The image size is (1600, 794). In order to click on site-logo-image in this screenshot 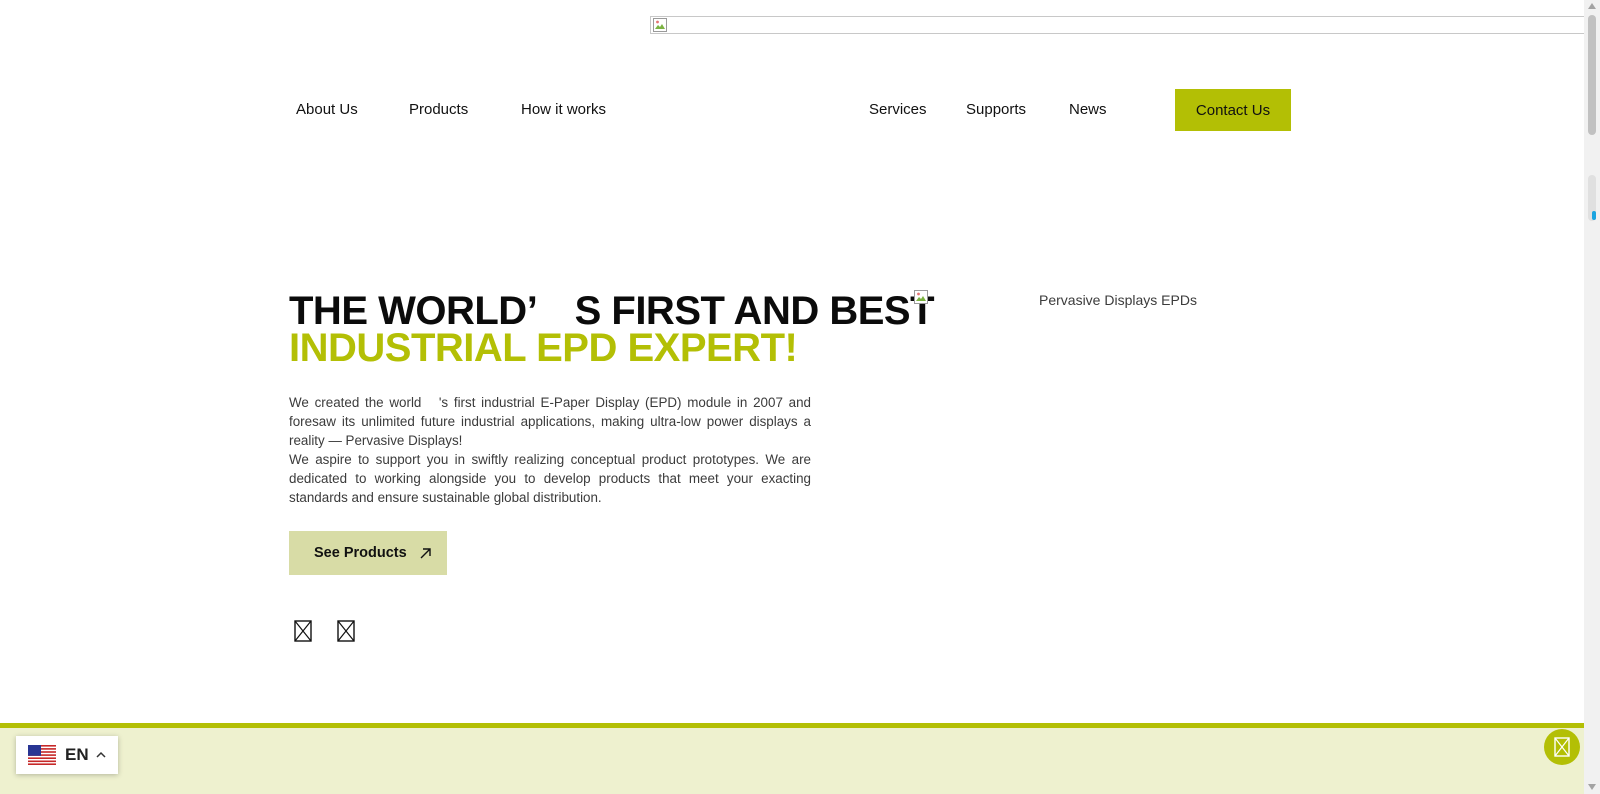, I will do `click(1117, 25)`.